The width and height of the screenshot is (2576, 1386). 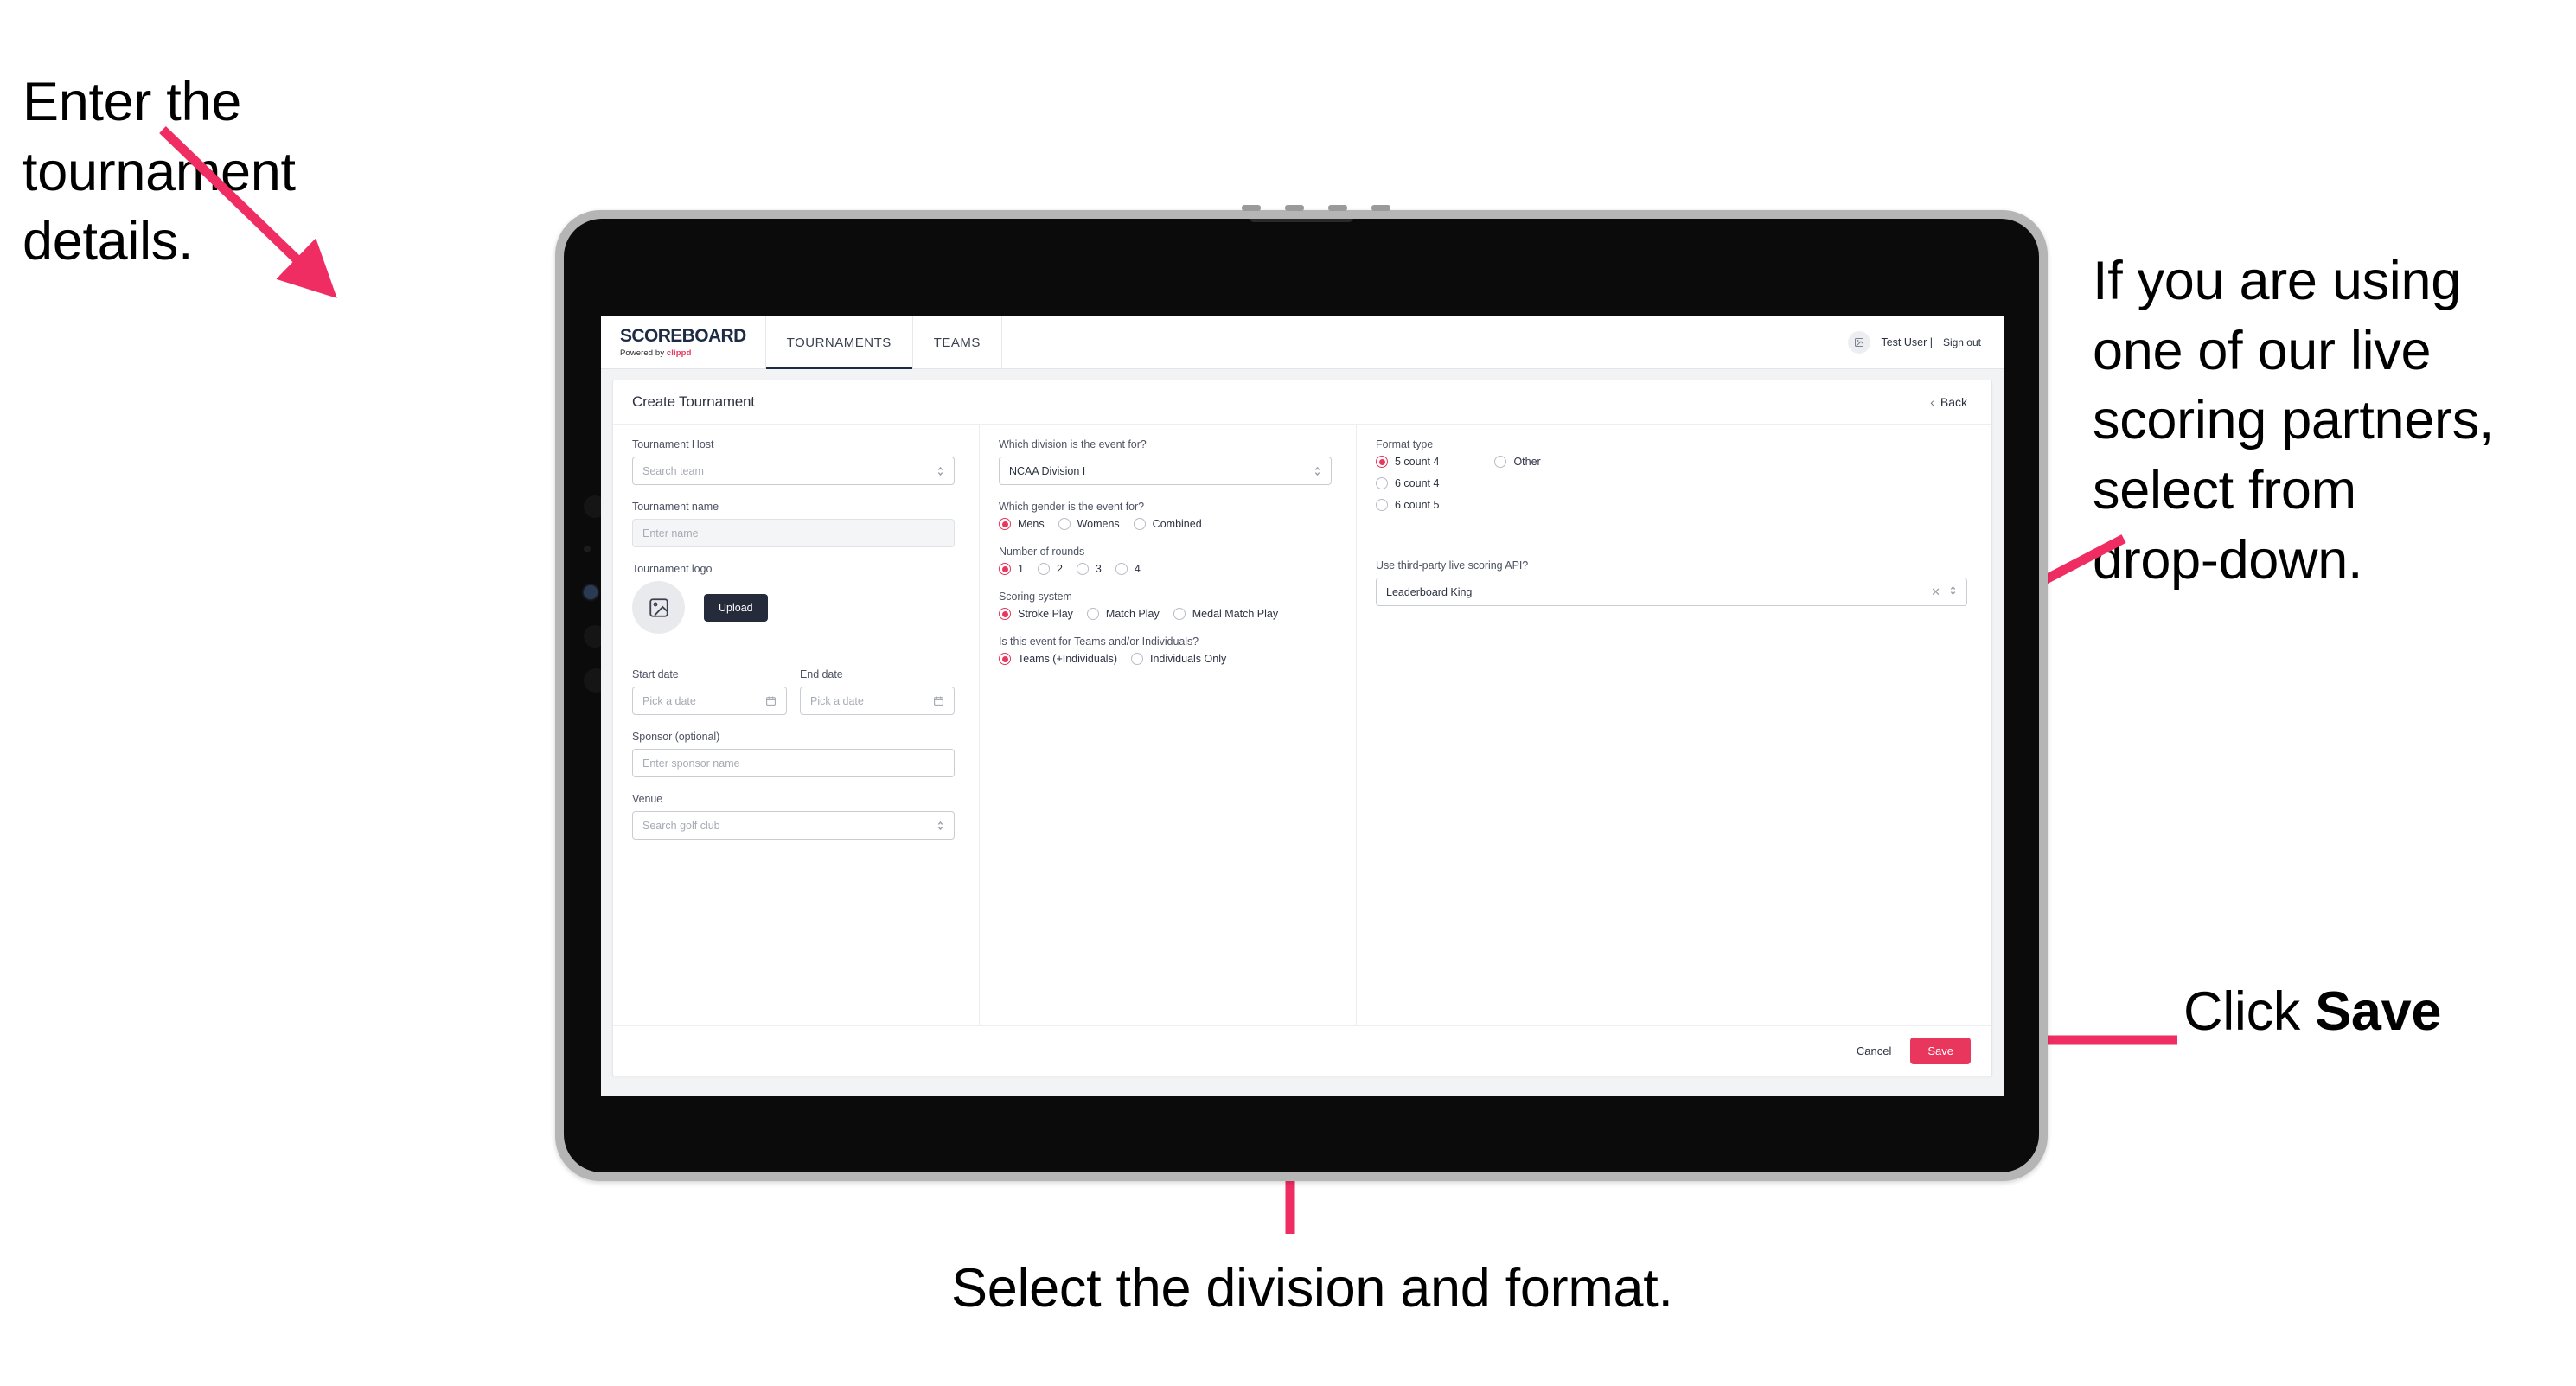 I want to click on radio-format-6-count-5: 6 count 5, so click(x=1407, y=505).